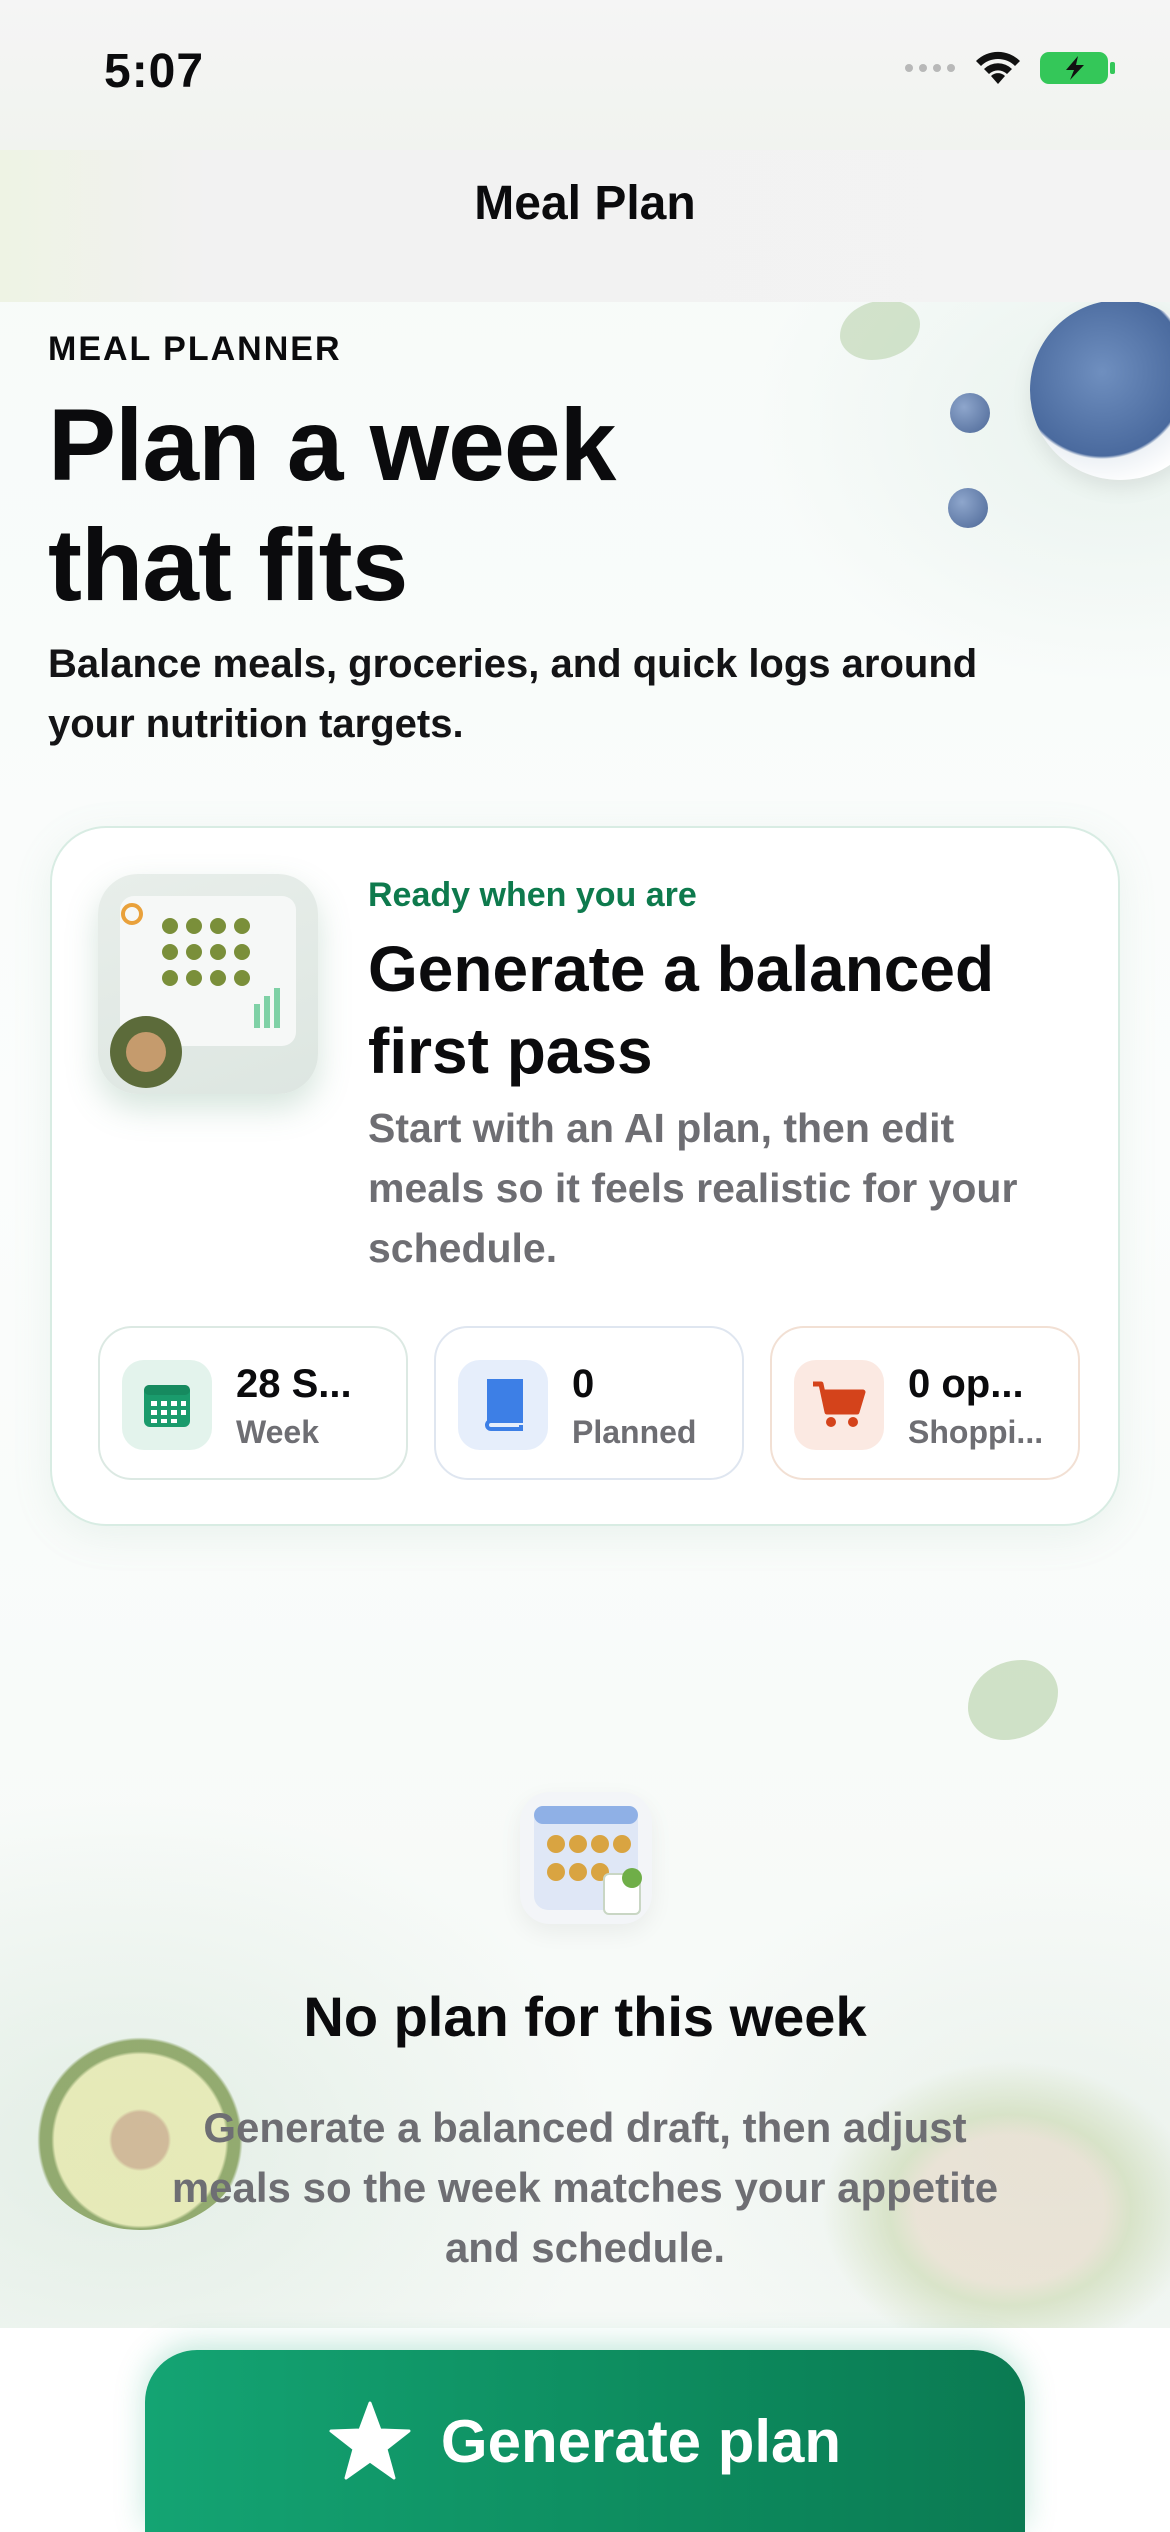 The width and height of the screenshot is (1170, 2532). Describe the element at coordinates (370, 2440) in the screenshot. I see `star-icon` at that location.